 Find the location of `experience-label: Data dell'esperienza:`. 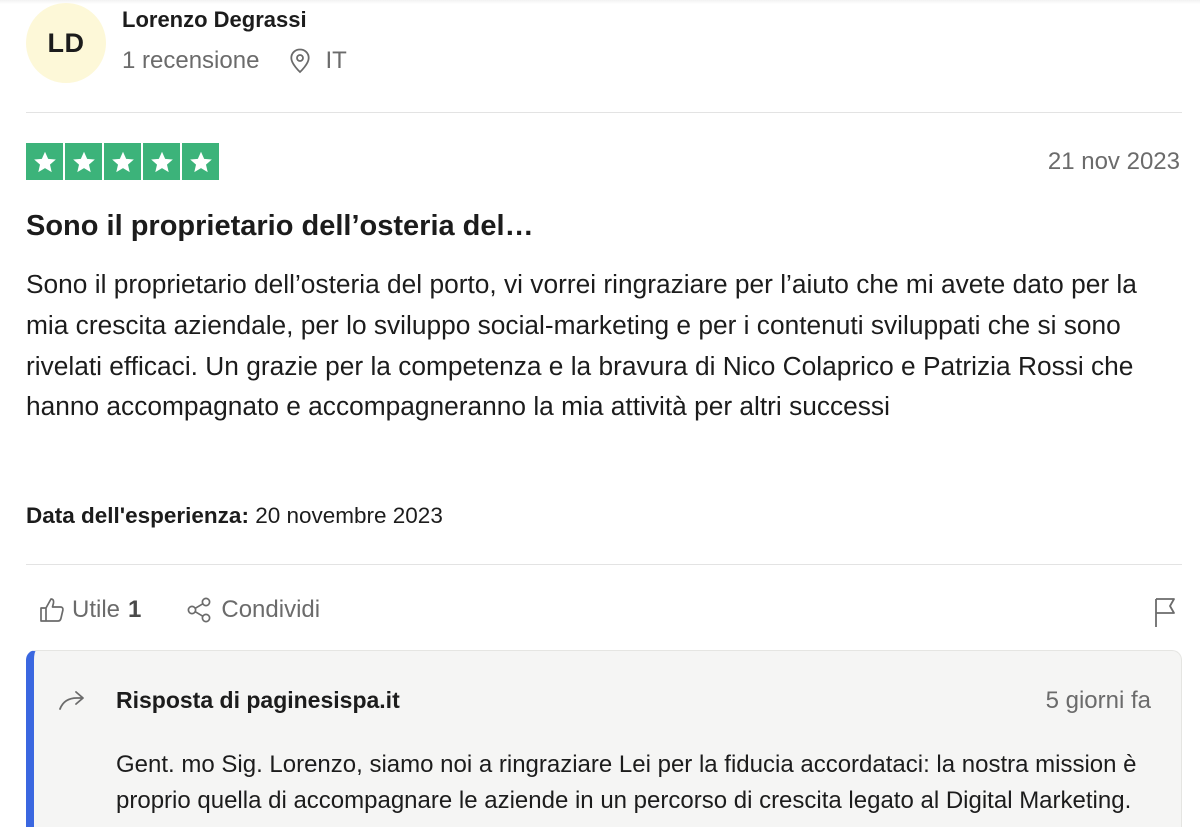

experience-label: Data dell'esperienza: is located at coordinates (137, 515).